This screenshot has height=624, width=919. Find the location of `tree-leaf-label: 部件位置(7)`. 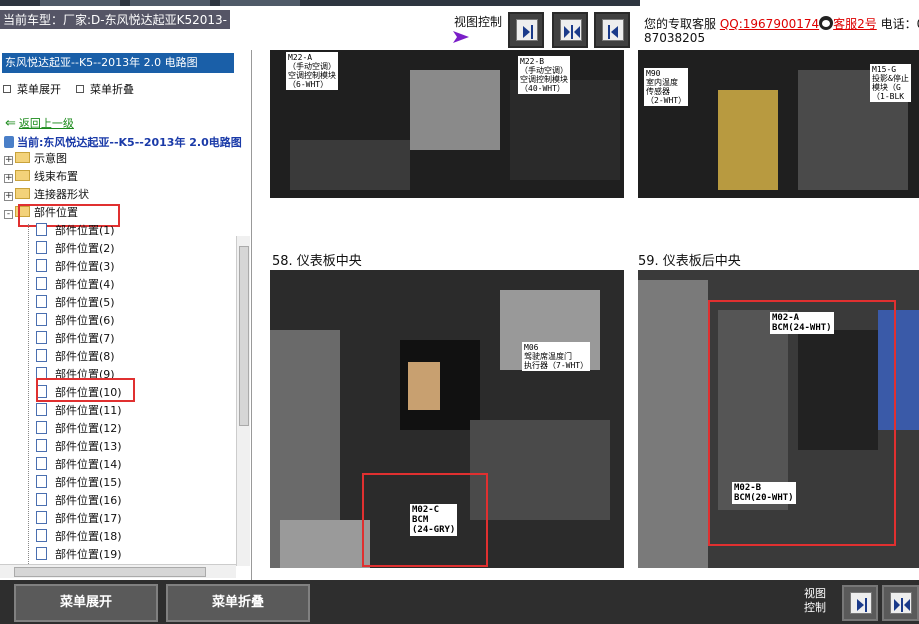

tree-leaf-label: 部件位置(7) is located at coordinates (85, 338).